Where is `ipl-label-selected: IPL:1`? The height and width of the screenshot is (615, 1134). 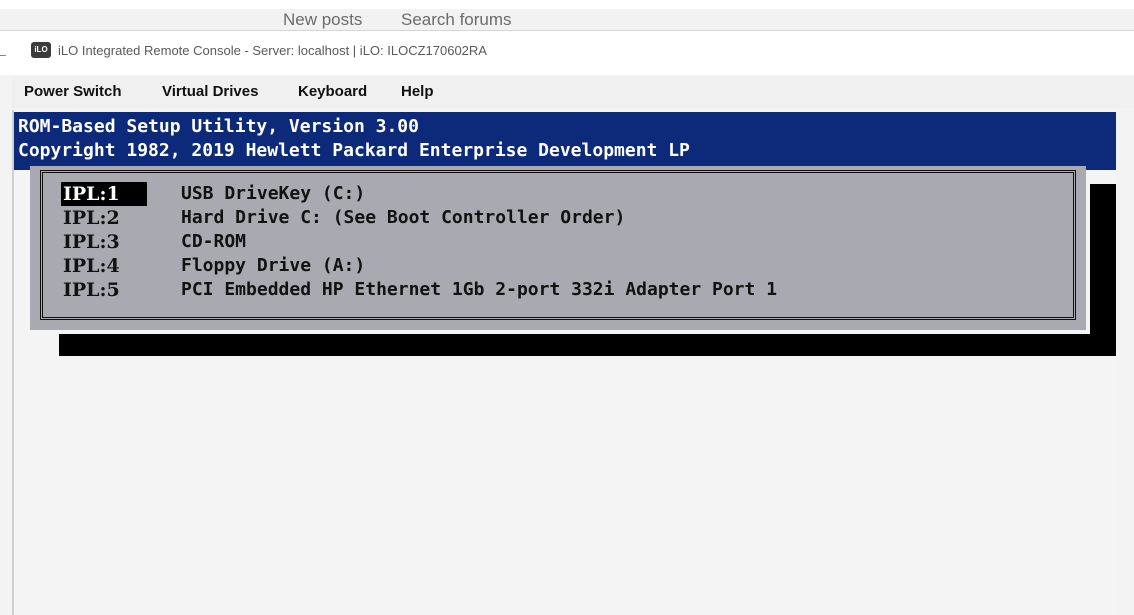 ipl-label-selected: IPL:1 is located at coordinates (104, 194).